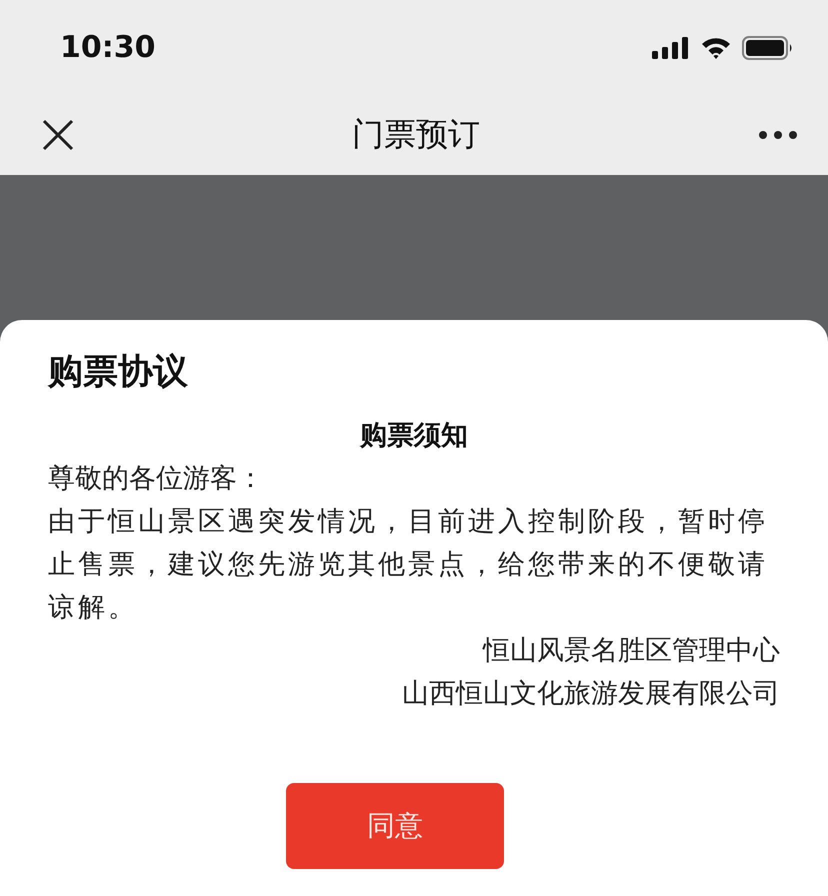 This screenshot has height=896, width=828. I want to click on dialog-title: 购票协议, so click(118, 372).